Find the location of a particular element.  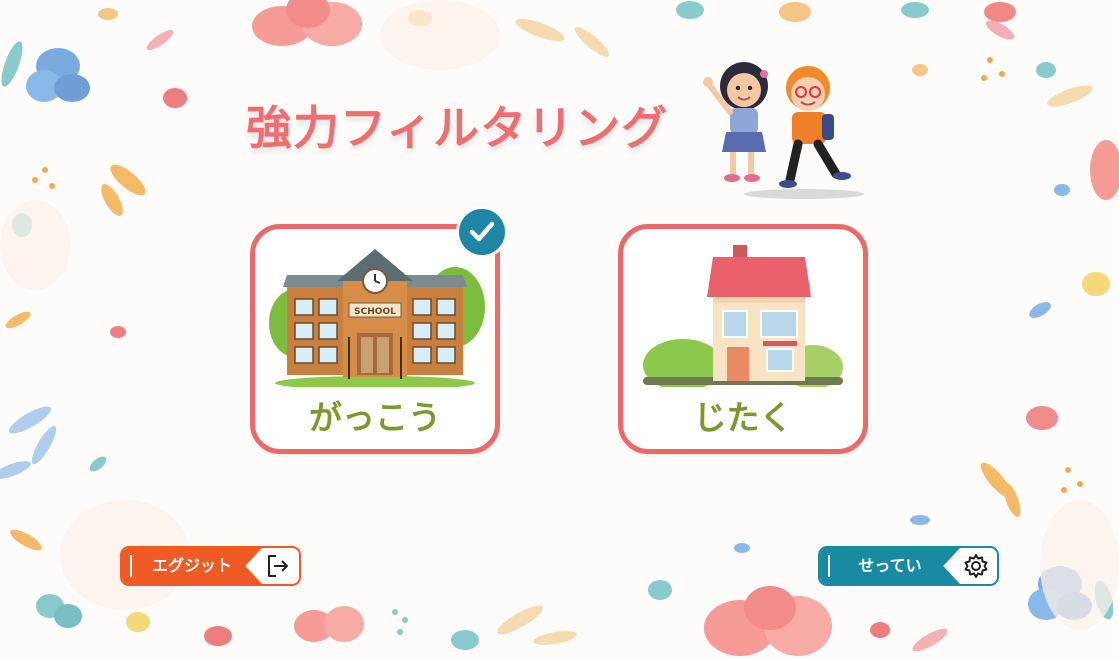

house-icon is located at coordinates (743, 316).